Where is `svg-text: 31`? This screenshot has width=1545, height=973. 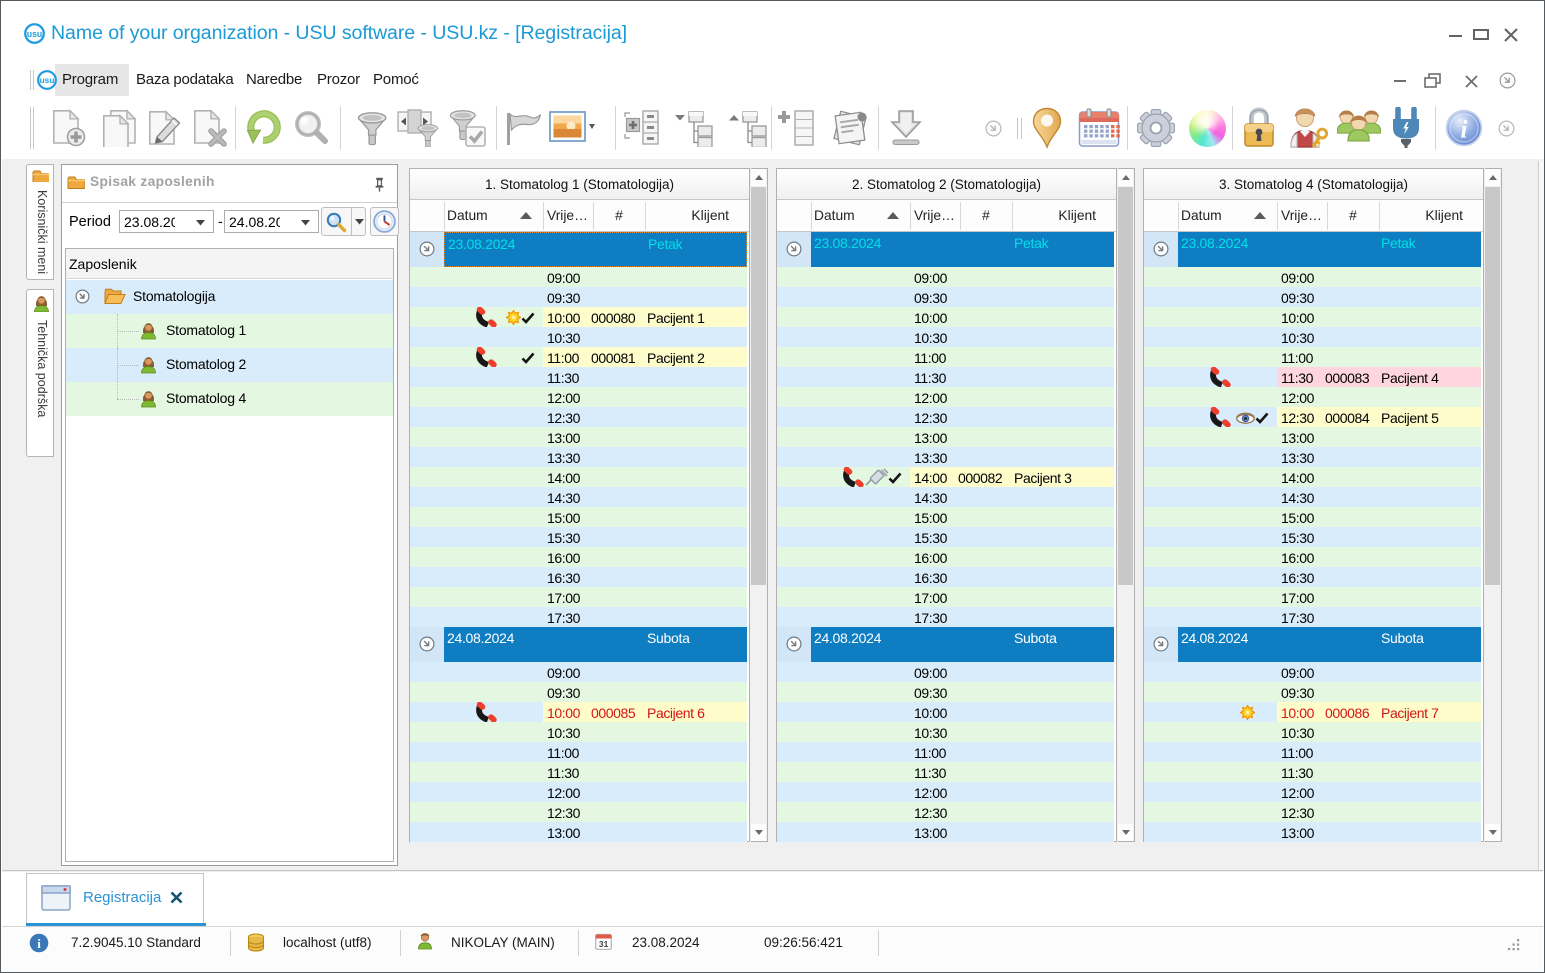 svg-text: 31 is located at coordinates (604, 944).